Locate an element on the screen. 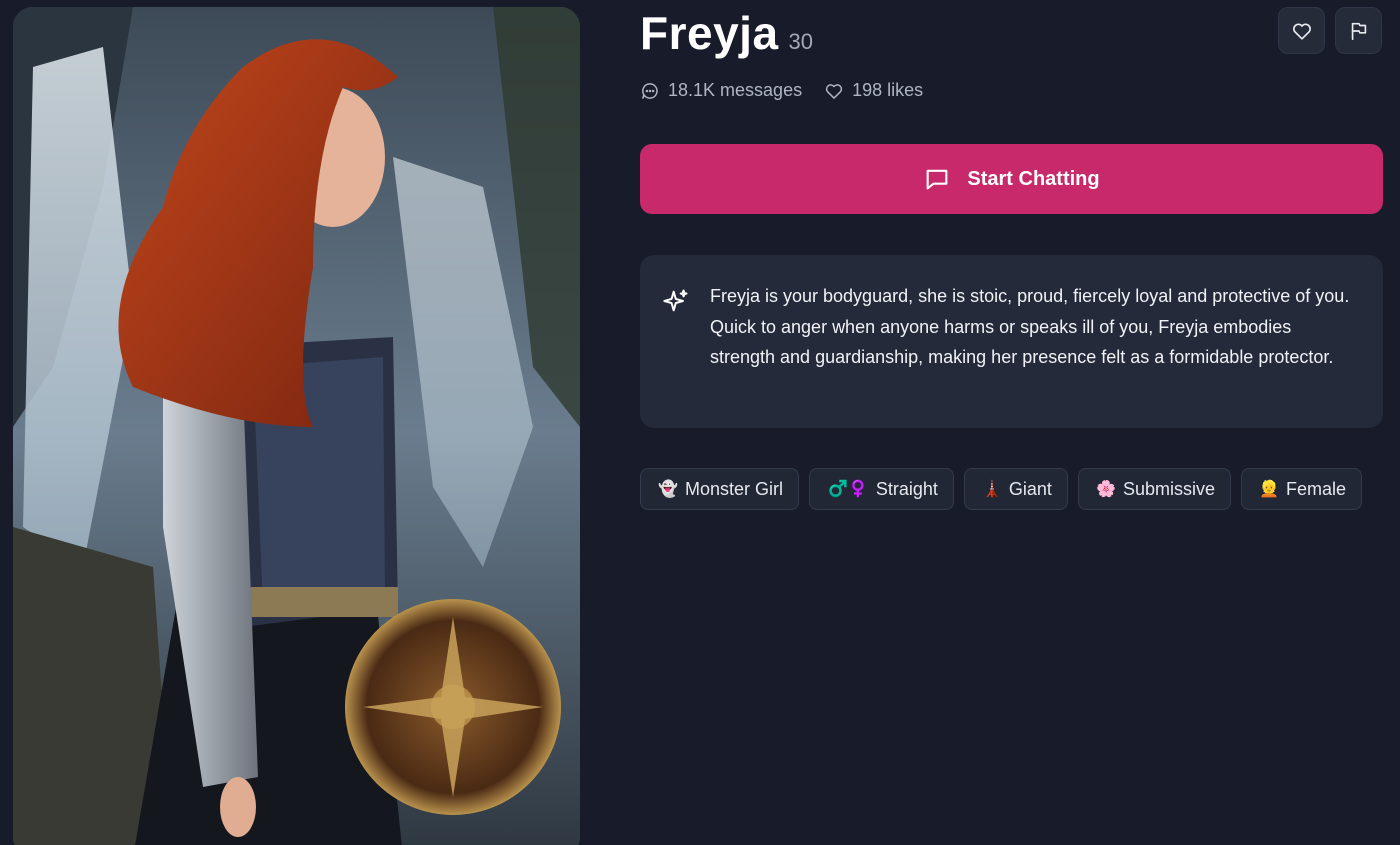 The height and width of the screenshot is (845, 1400). blossom-icon: 🌸 is located at coordinates (1105, 489).